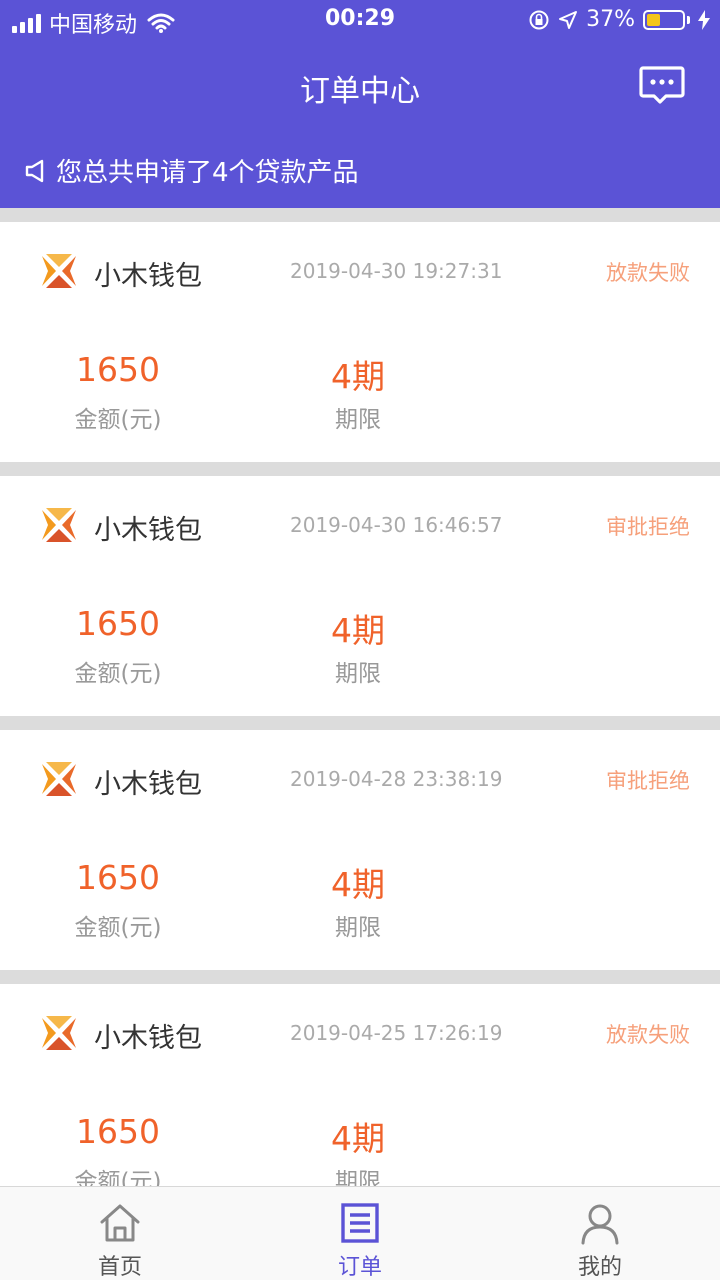  I want to click on notice-banner: 您总共申请了4个贷款产品, so click(191, 170).